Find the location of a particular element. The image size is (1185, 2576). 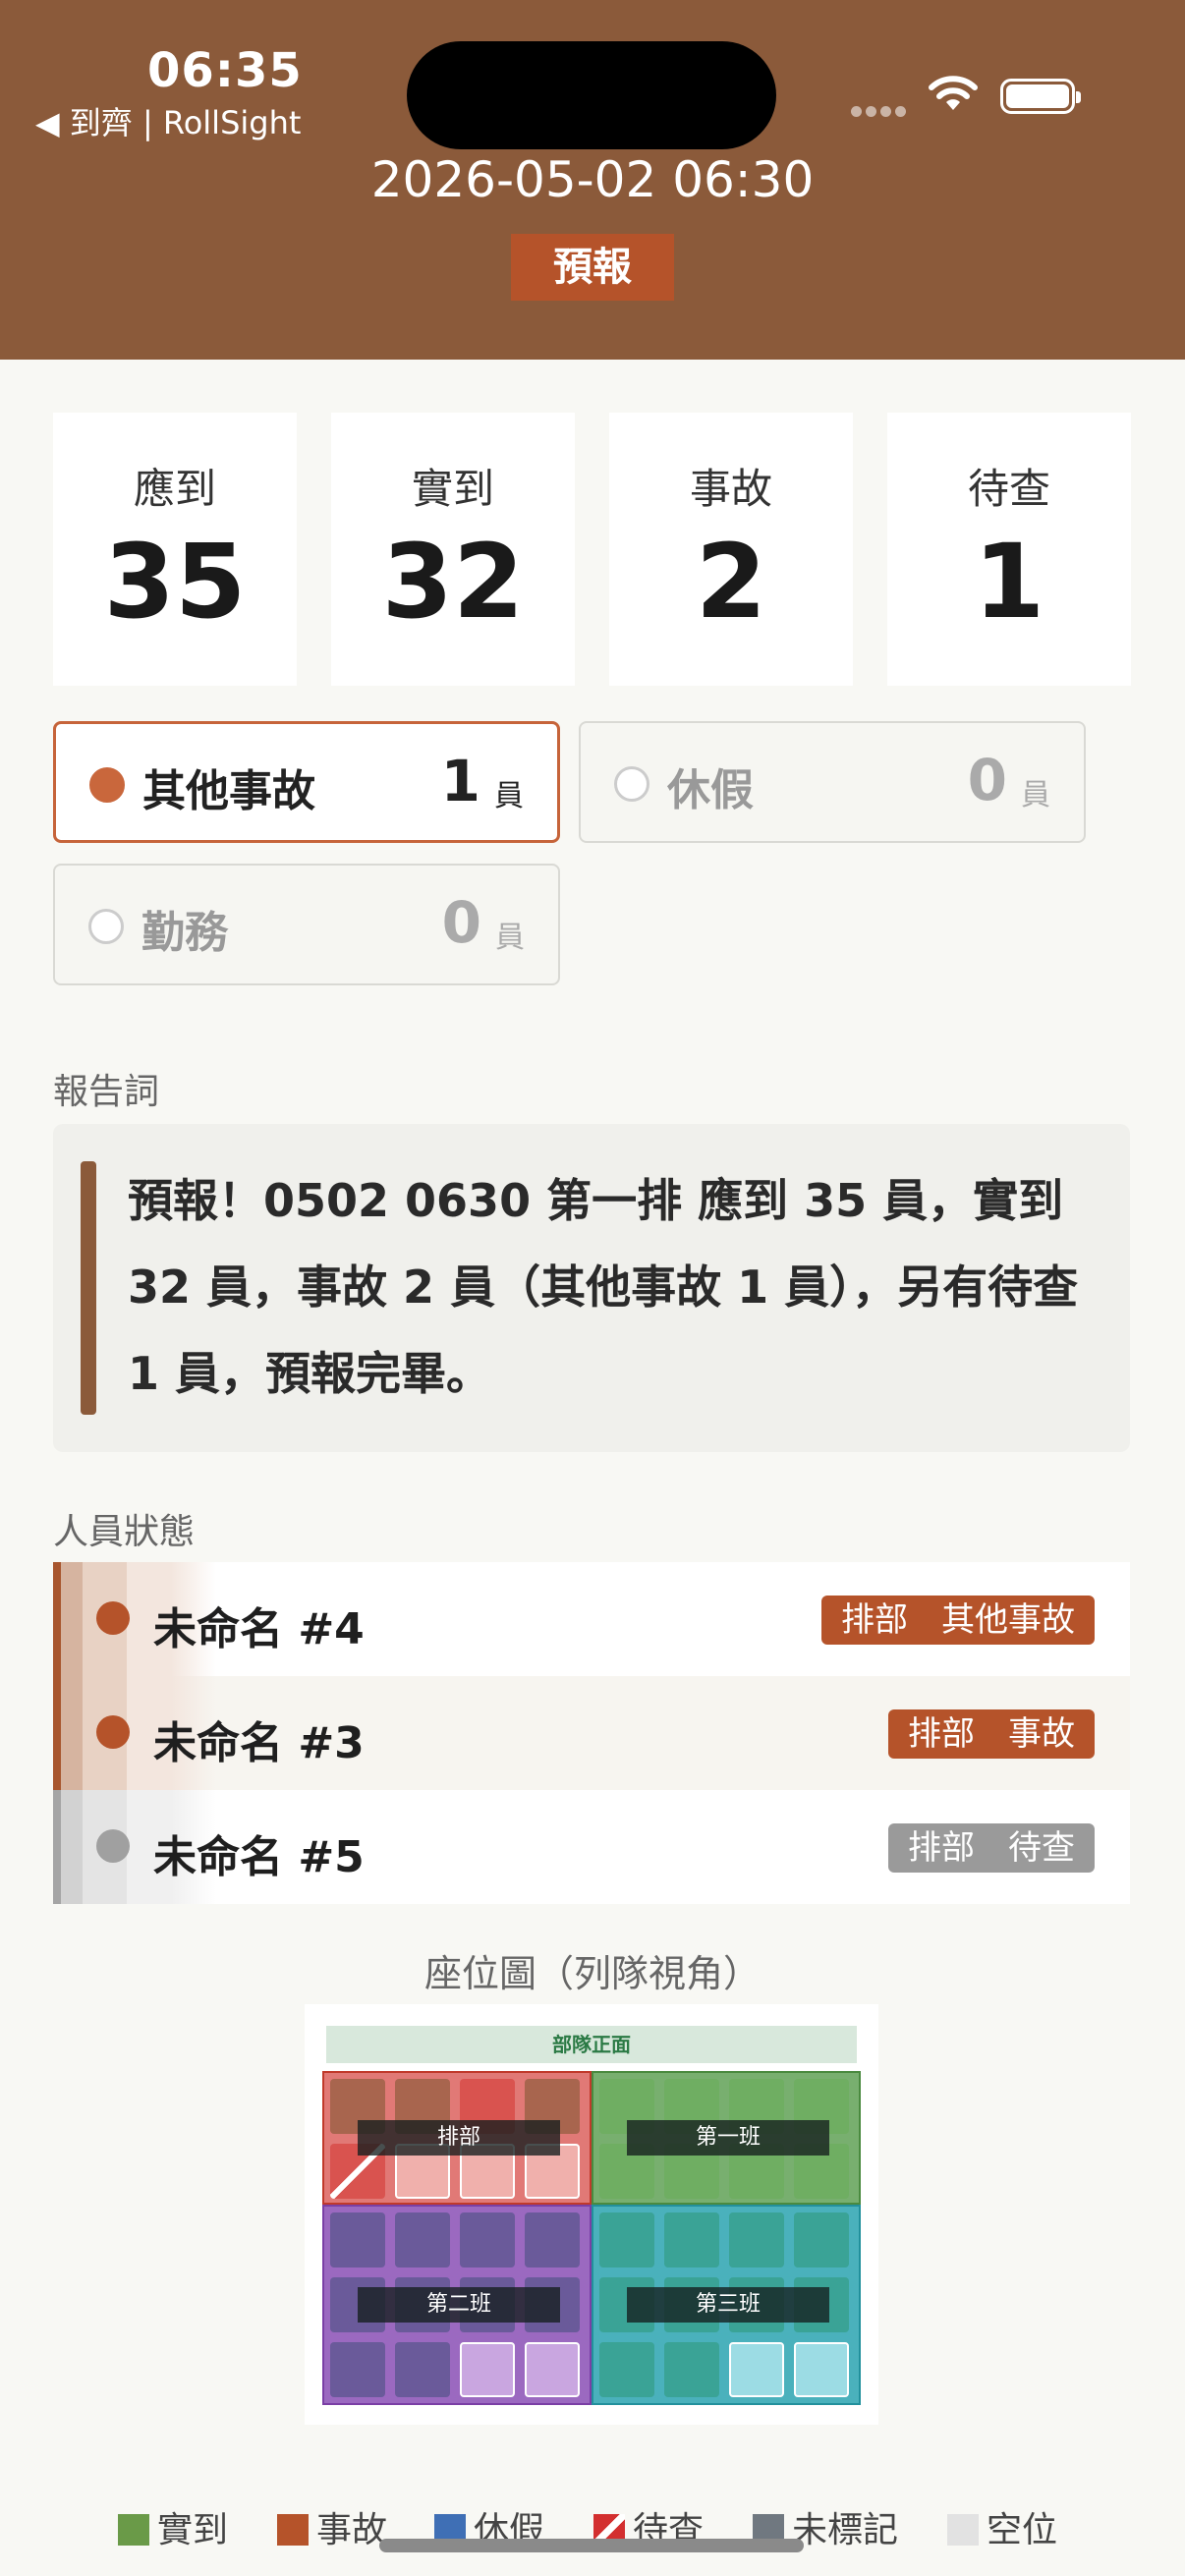

seat-group-label: 排部 is located at coordinates (459, 2138).